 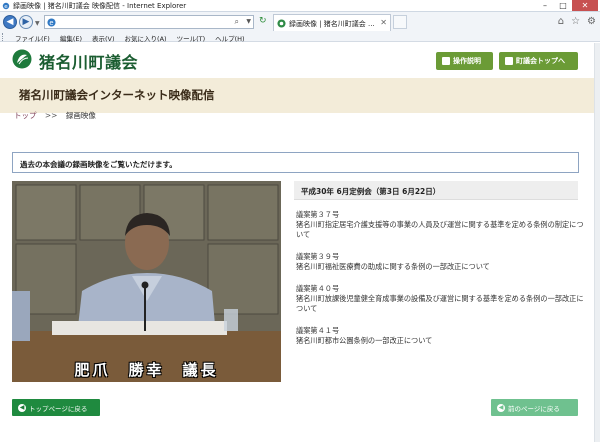 I want to click on breadcrumb-home-link: トップ, so click(x=25, y=115).